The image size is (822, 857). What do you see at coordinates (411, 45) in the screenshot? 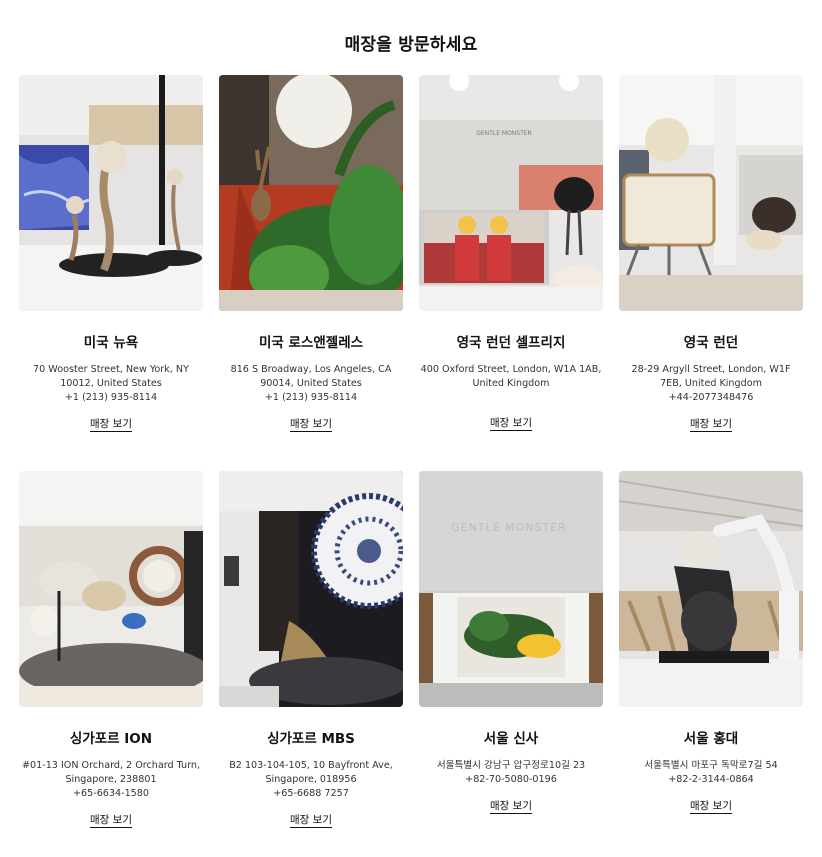
I see `page-title: 매장을 방문하세요` at bounding box center [411, 45].